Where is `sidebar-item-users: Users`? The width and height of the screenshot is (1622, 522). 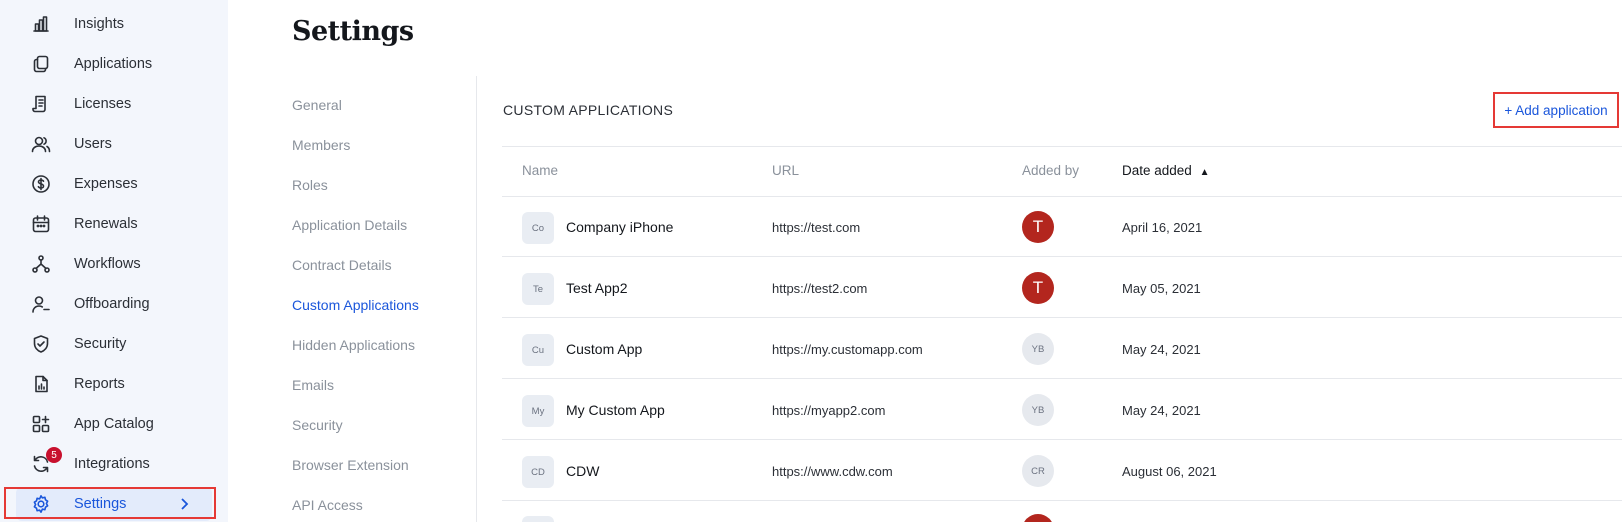 sidebar-item-users: Users is located at coordinates (114, 144).